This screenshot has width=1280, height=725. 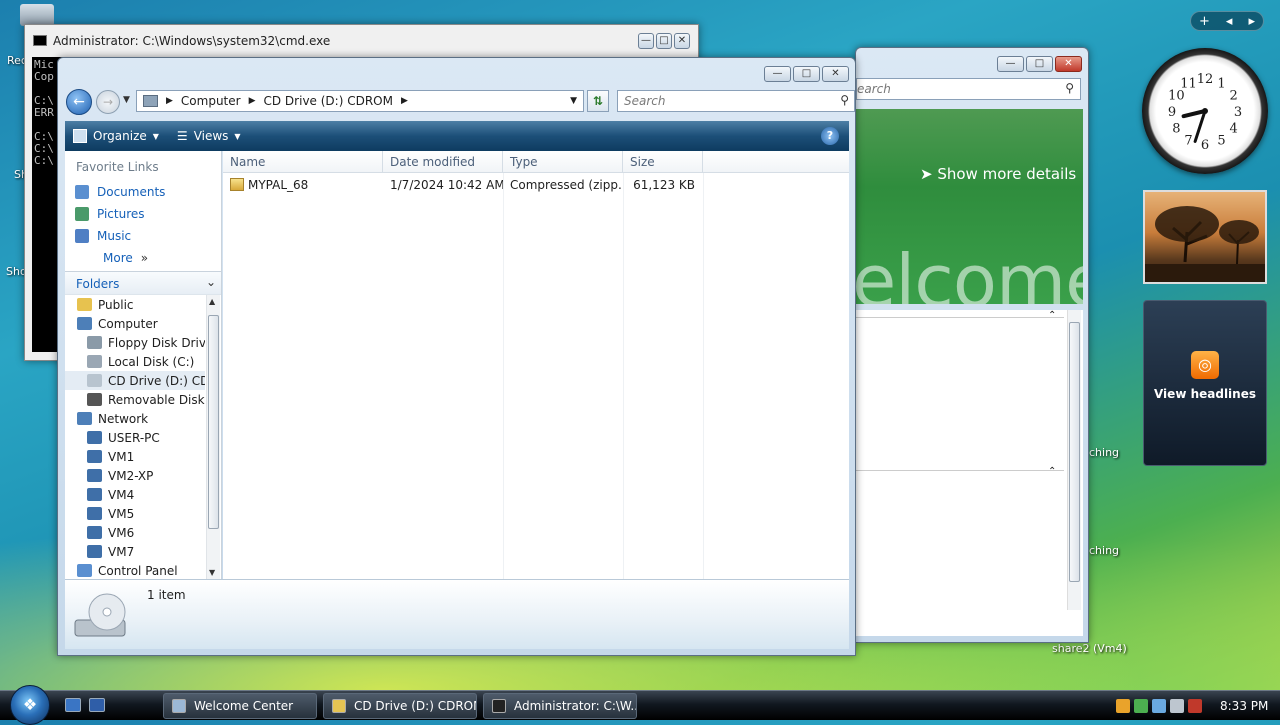 I want to click on display-icon, so click(x=1177, y=706).